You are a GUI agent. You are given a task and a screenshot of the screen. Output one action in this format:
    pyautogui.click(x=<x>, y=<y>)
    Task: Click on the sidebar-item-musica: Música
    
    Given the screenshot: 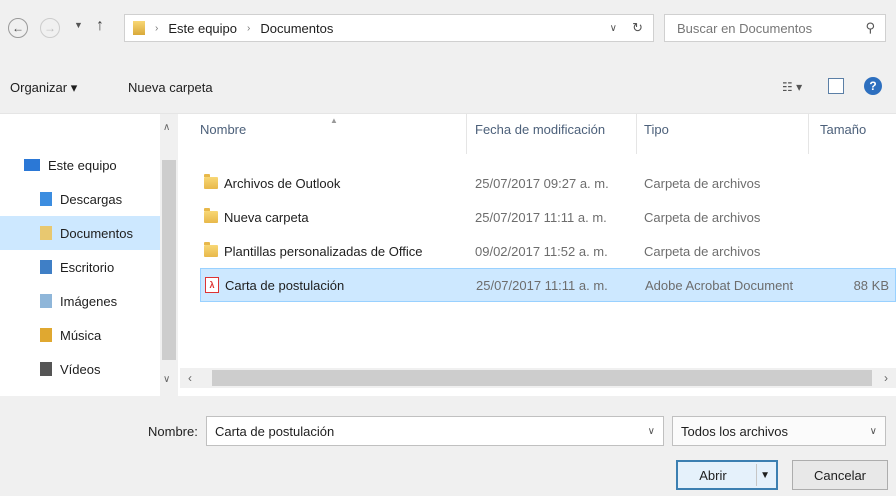 What is the action you would take?
    pyautogui.click(x=89, y=335)
    